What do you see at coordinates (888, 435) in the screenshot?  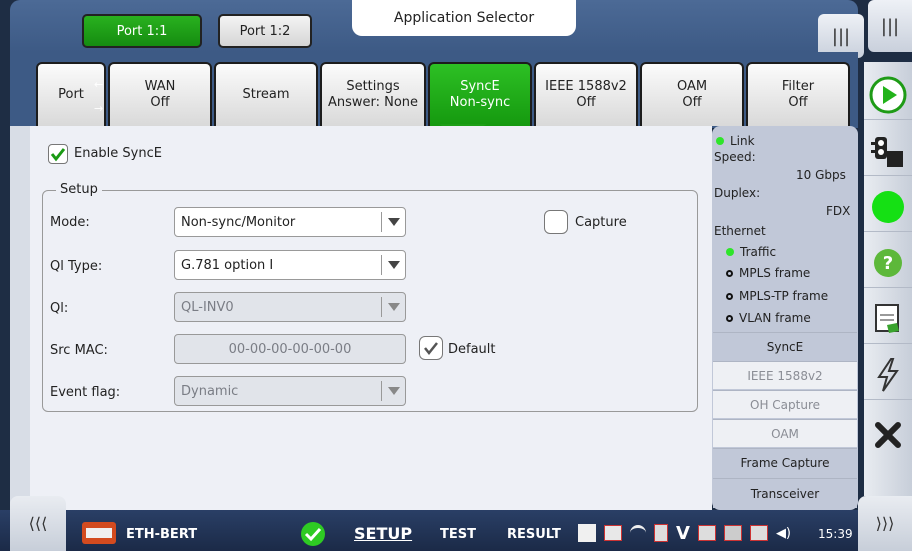 I see `close-icon` at bounding box center [888, 435].